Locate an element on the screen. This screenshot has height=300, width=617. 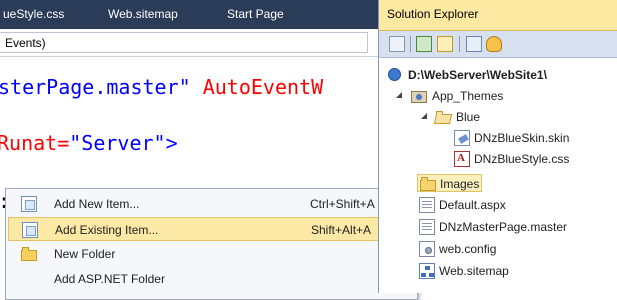
code-attr-name: AutoEventW is located at coordinates (257, 87).